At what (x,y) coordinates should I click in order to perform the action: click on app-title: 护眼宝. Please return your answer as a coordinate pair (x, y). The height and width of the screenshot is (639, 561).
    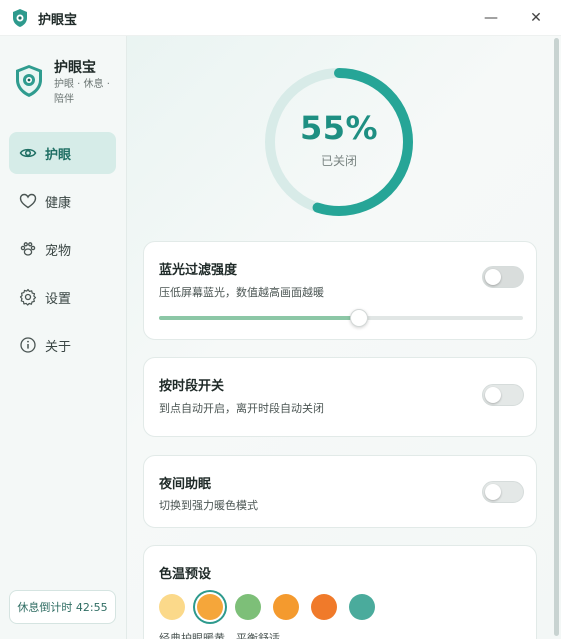
    Looking at the image, I should click on (58, 20).